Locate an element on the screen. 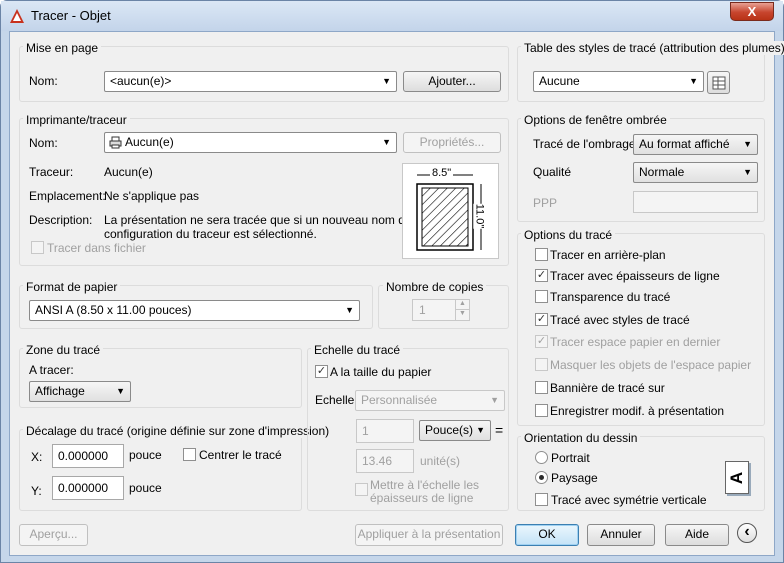 This screenshot has height=563, width=784. orientation-title: Orientation du dessin is located at coordinates (581, 438).